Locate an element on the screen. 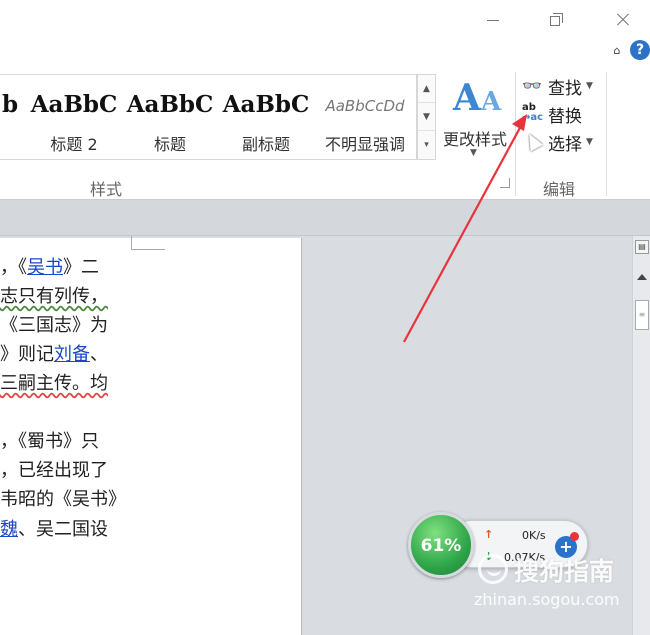 The image size is (650, 635). ruler-strip is located at coordinates (325, 218).